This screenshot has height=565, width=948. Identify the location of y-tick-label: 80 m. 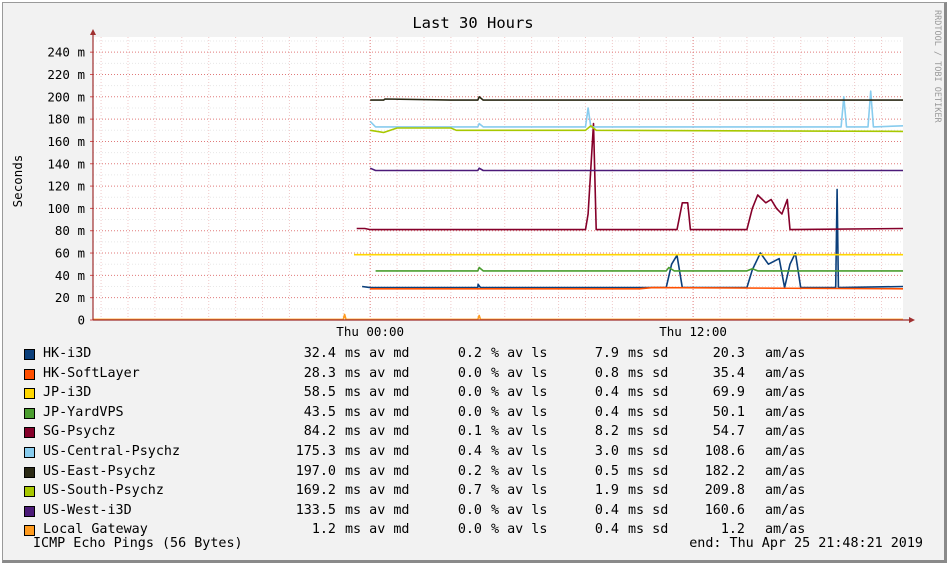
(70, 230).